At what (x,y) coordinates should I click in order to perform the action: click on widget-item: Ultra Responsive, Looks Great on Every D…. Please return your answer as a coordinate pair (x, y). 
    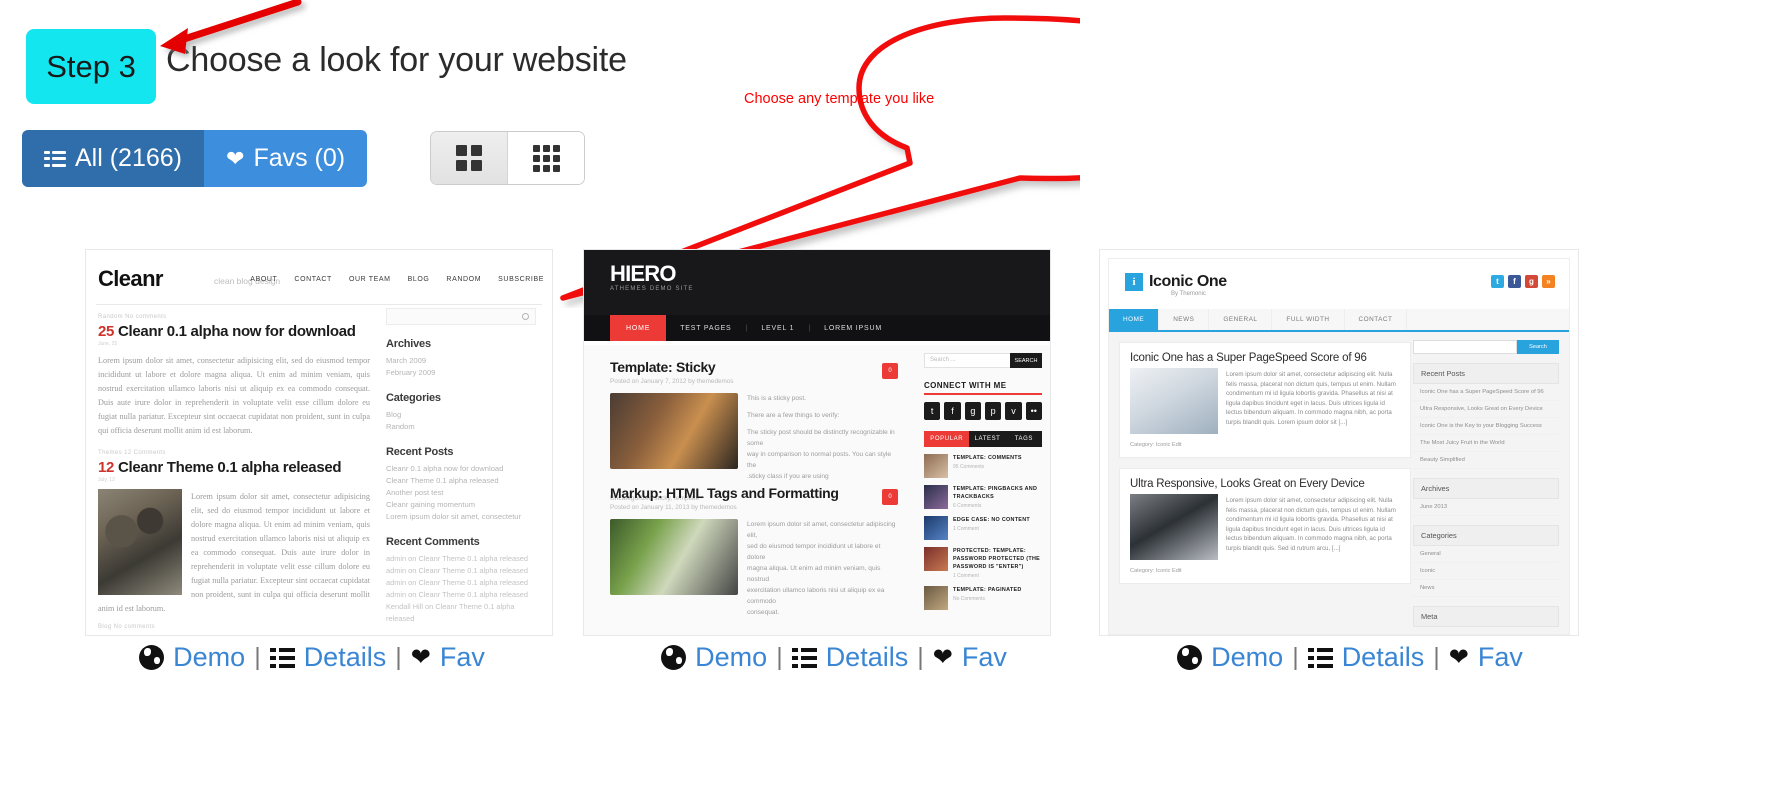
    Looking at the image, I should click on (1486, 409).